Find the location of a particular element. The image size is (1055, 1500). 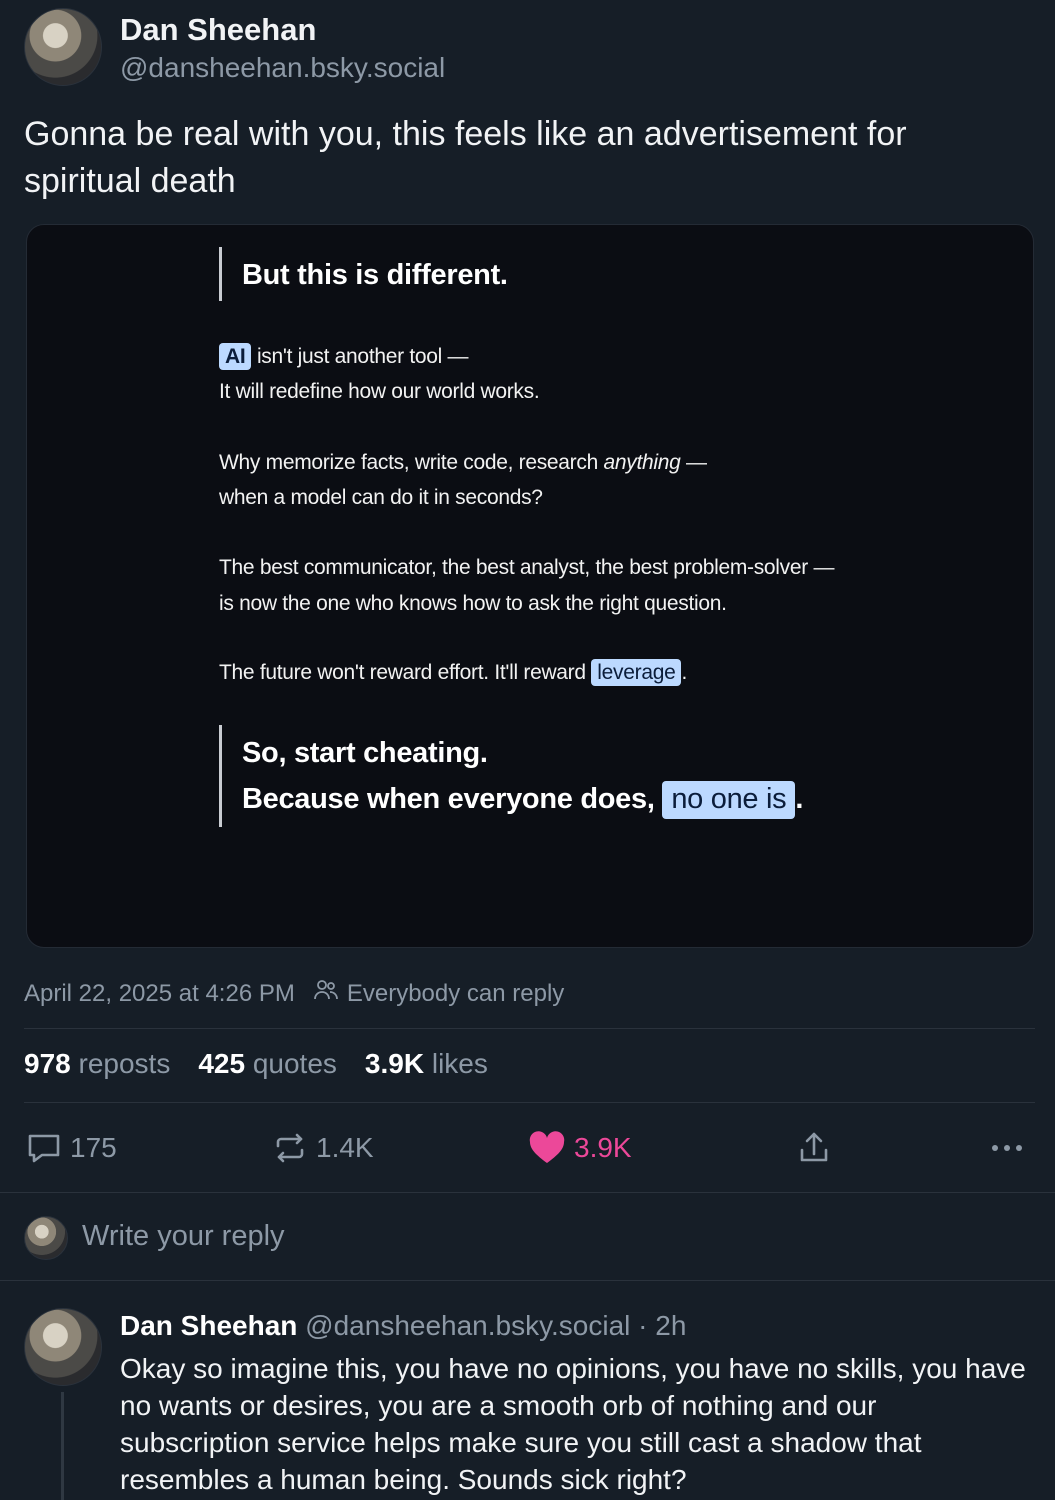

closing-text: Because when everyone does, is located at coordinates (452, 799).